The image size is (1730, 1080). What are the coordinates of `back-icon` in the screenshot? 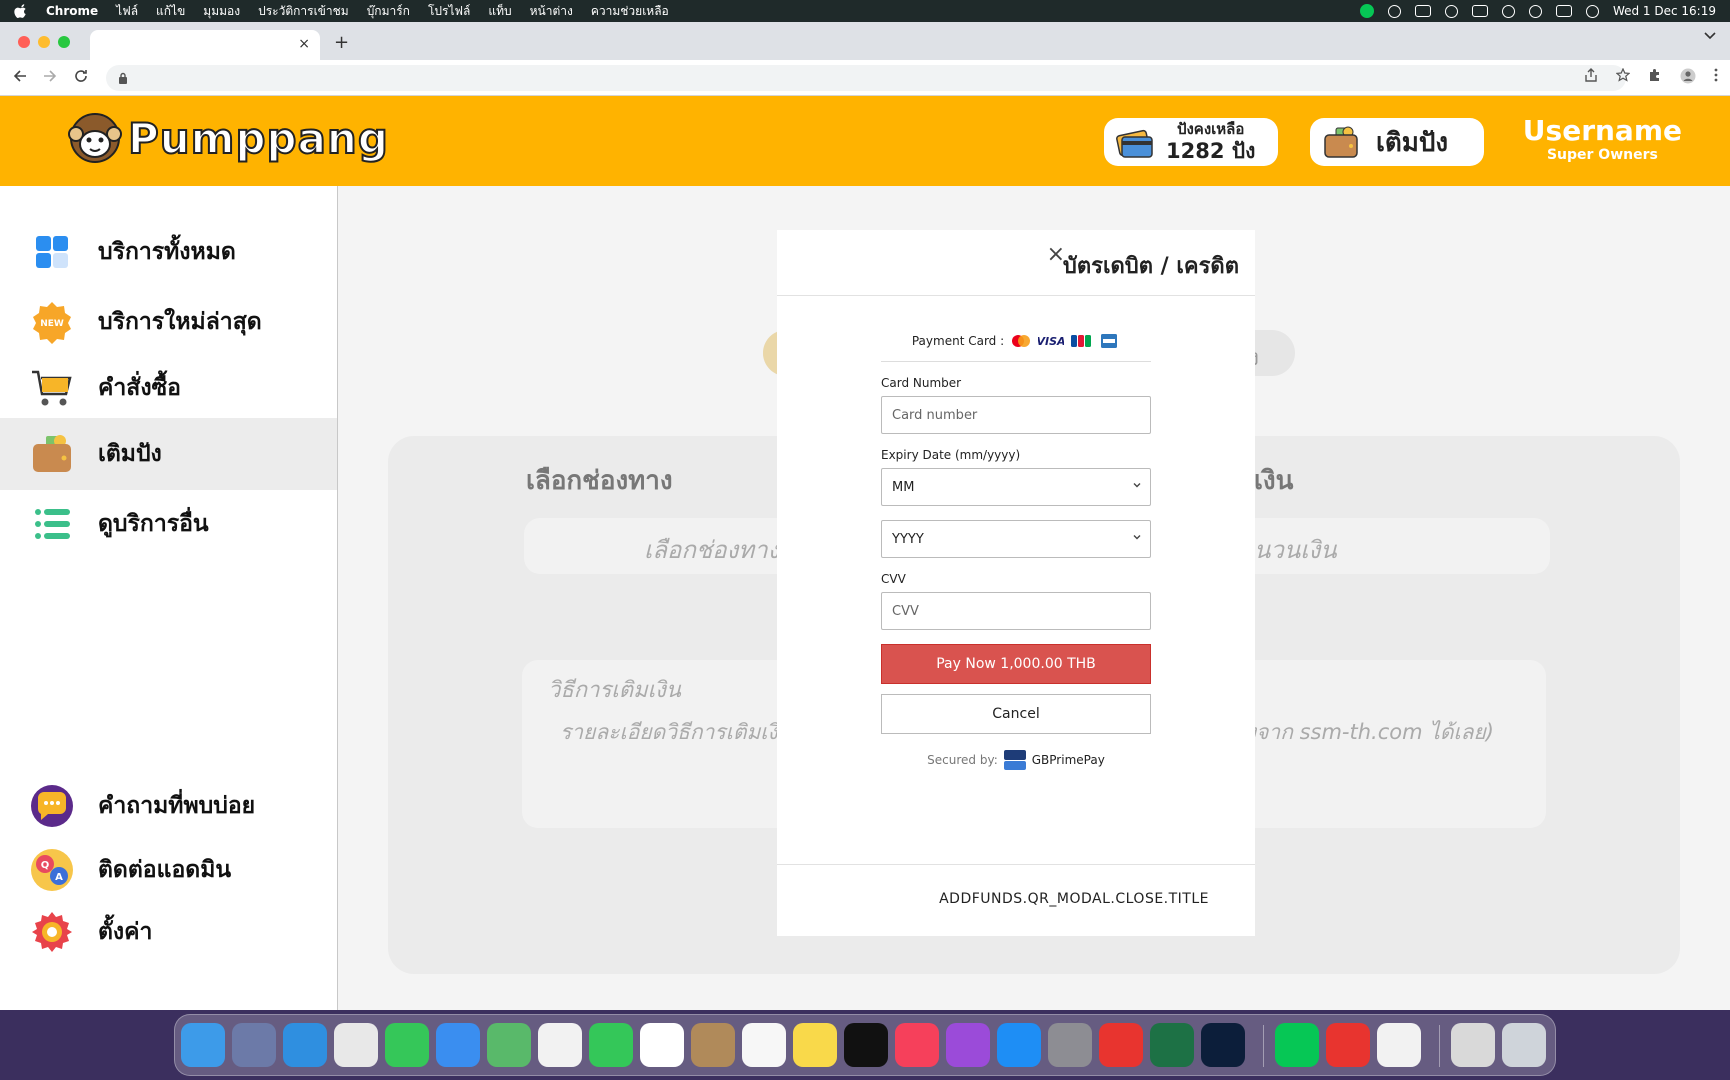 It's located at (20, 76).